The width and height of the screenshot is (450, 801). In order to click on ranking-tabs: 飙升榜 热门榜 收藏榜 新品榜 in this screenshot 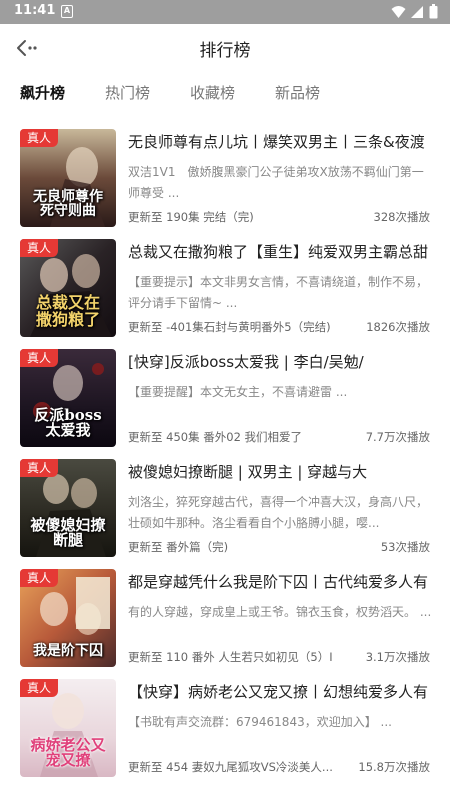, I will do `click(225, 94)`.